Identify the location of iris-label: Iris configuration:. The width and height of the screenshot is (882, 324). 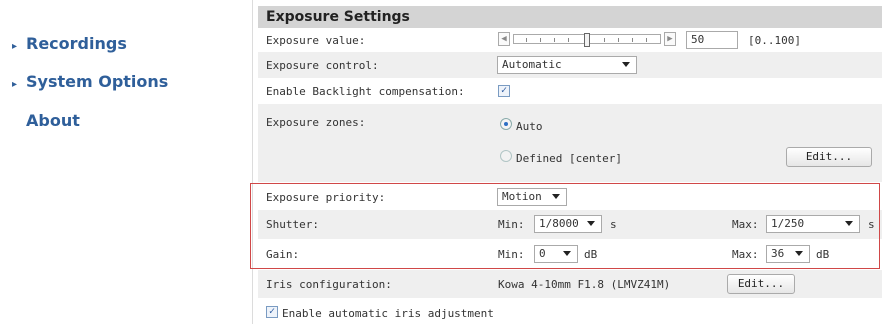
(329, 284).